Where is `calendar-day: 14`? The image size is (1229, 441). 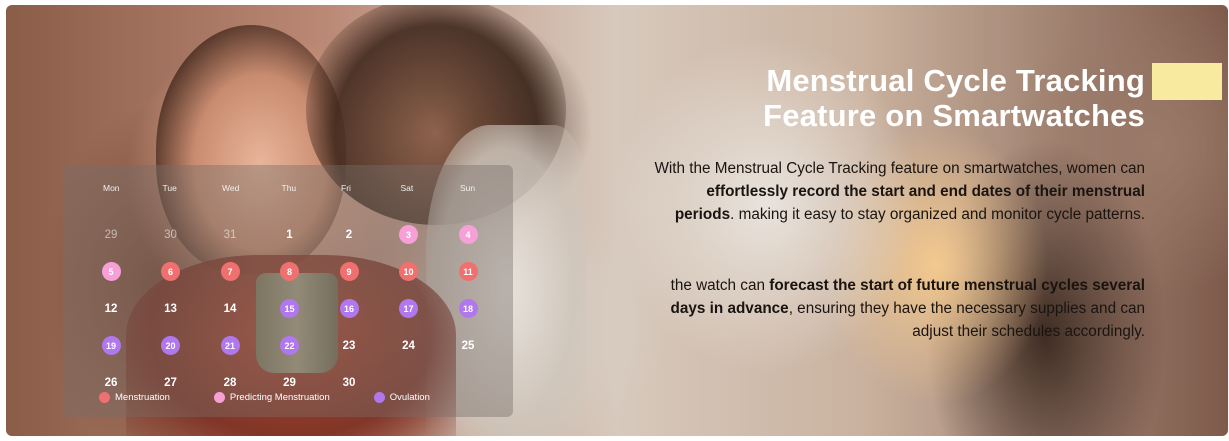 calendar-day: 14 is located at coordinates (230, 308).